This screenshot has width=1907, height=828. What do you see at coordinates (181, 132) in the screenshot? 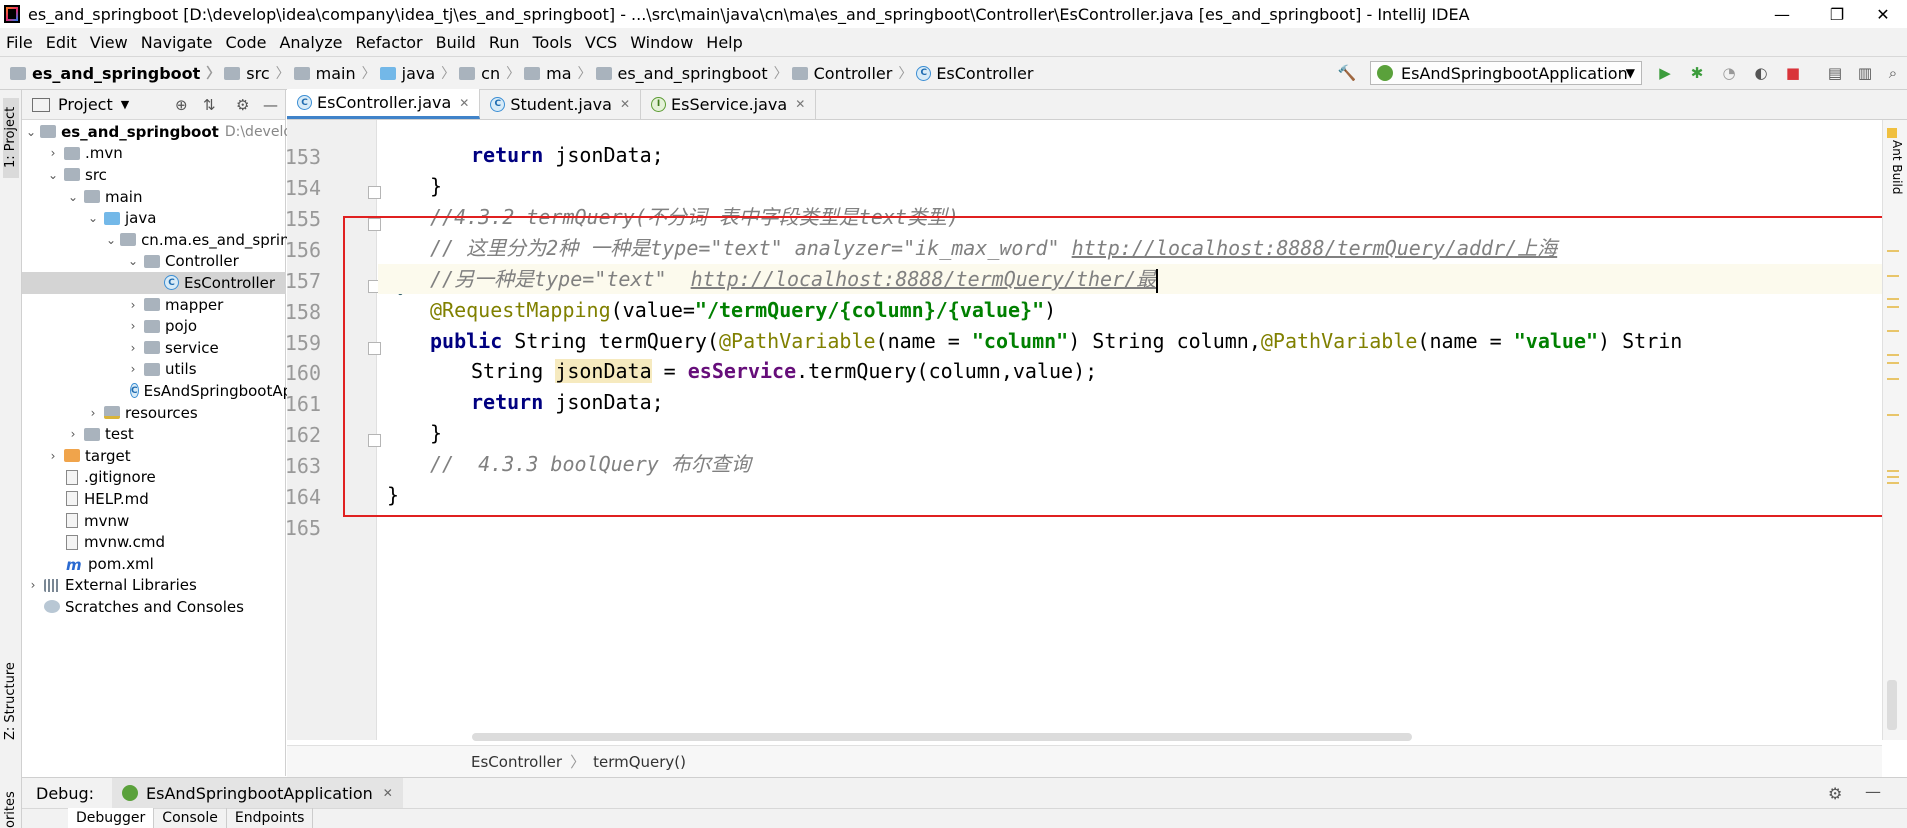
I see `tree-item: ⌄ es_and_springboot D:\develop\idea\` at bounding box center [181, 132].